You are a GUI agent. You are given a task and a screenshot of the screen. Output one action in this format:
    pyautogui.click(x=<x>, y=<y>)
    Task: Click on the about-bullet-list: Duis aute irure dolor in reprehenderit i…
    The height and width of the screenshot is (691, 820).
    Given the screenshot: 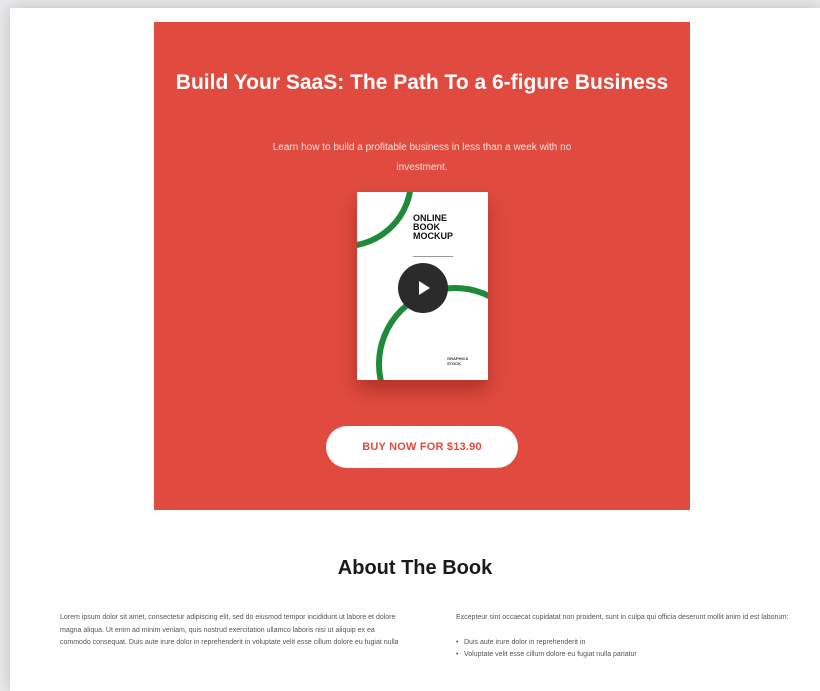 What is the action you would take?
    pyautogui.click(x=626, y=649)
    